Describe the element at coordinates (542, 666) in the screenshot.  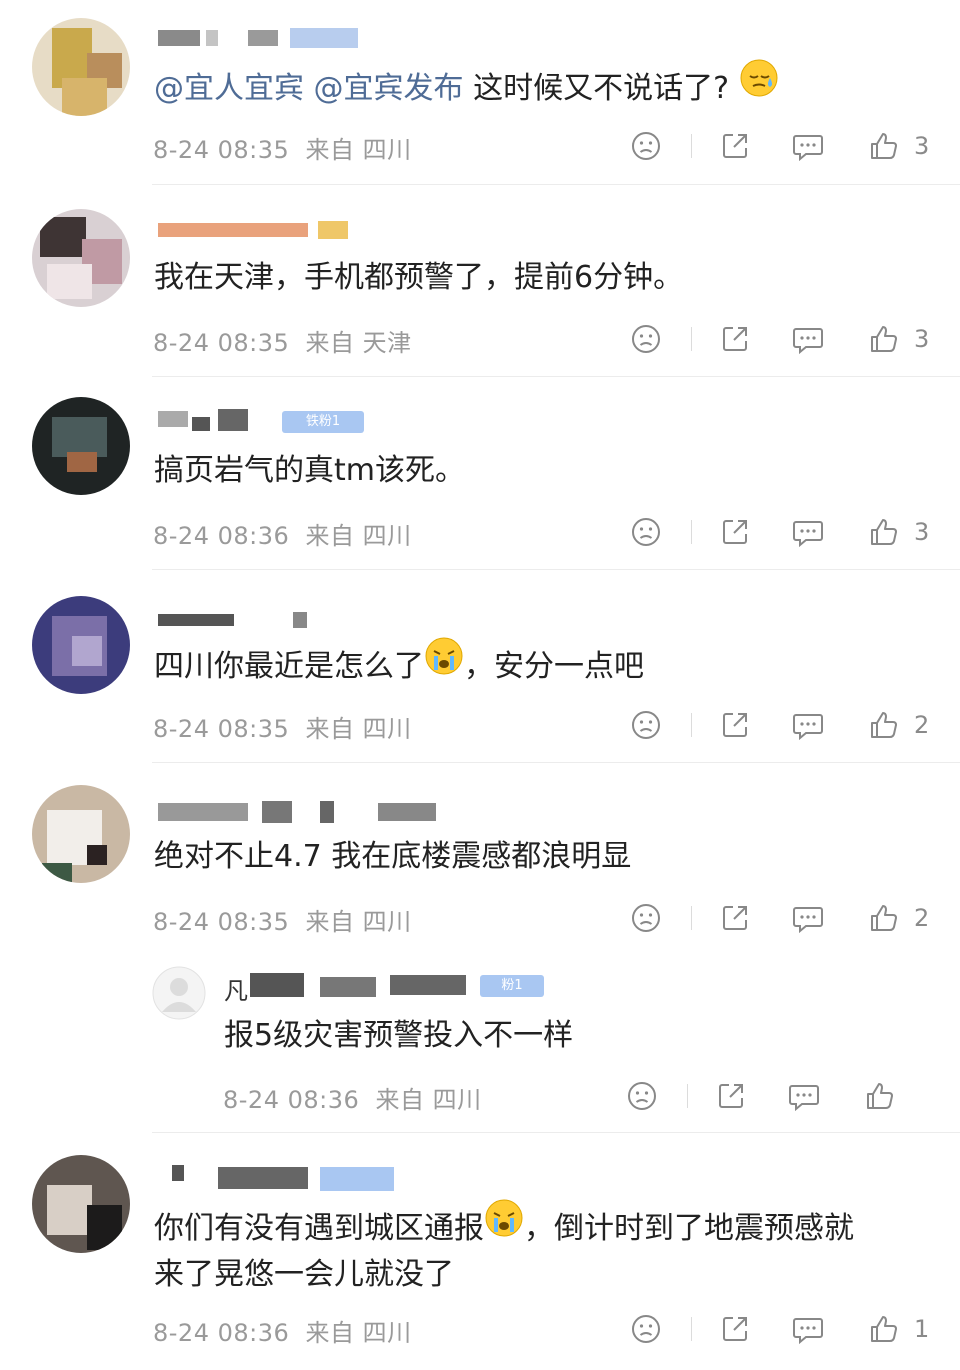
I see `comment-text: 四川你最近是怎么了 ，安分一点吧` at that location.